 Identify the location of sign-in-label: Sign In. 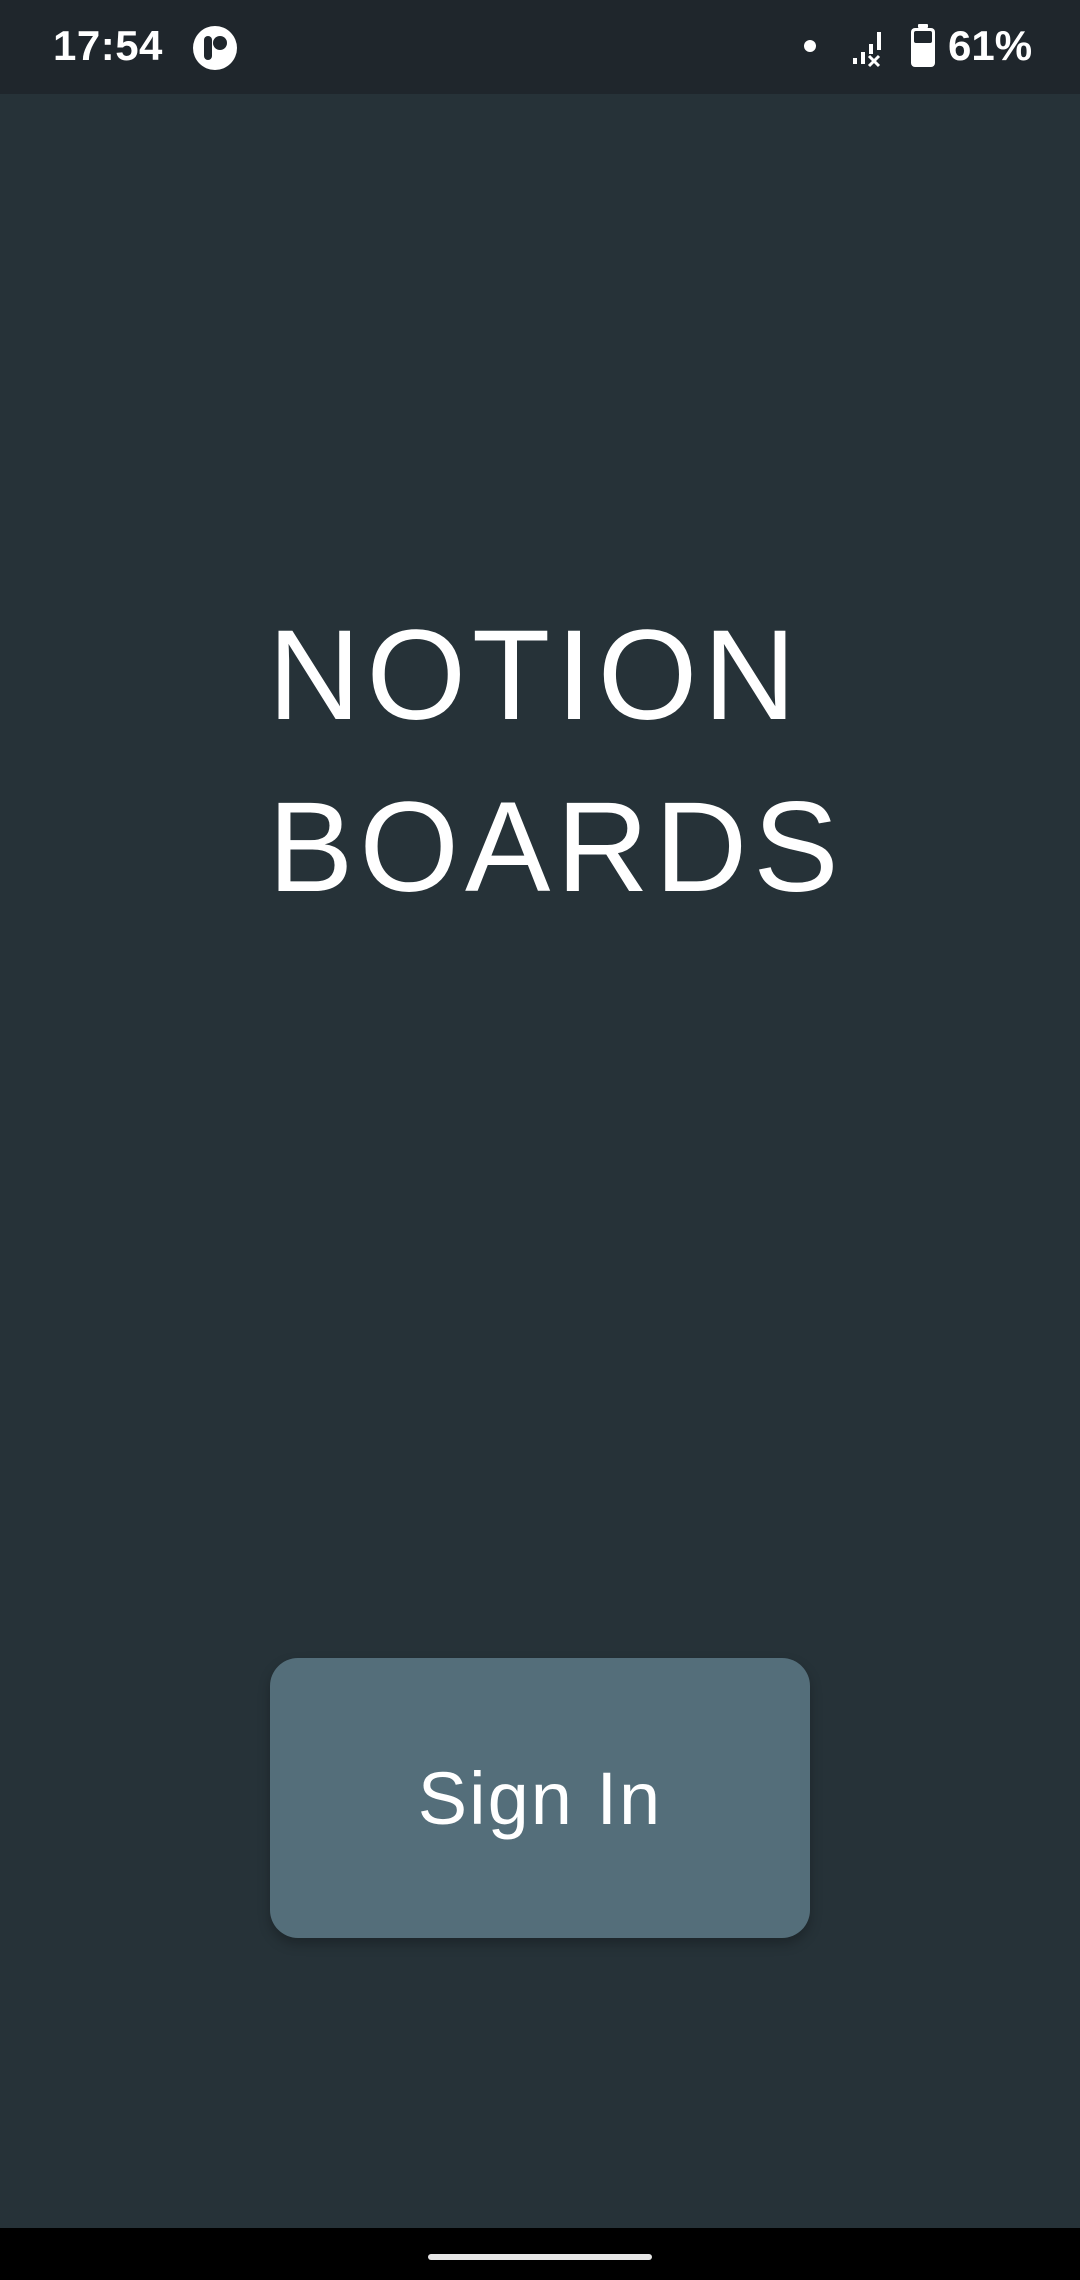
(540, 1798).